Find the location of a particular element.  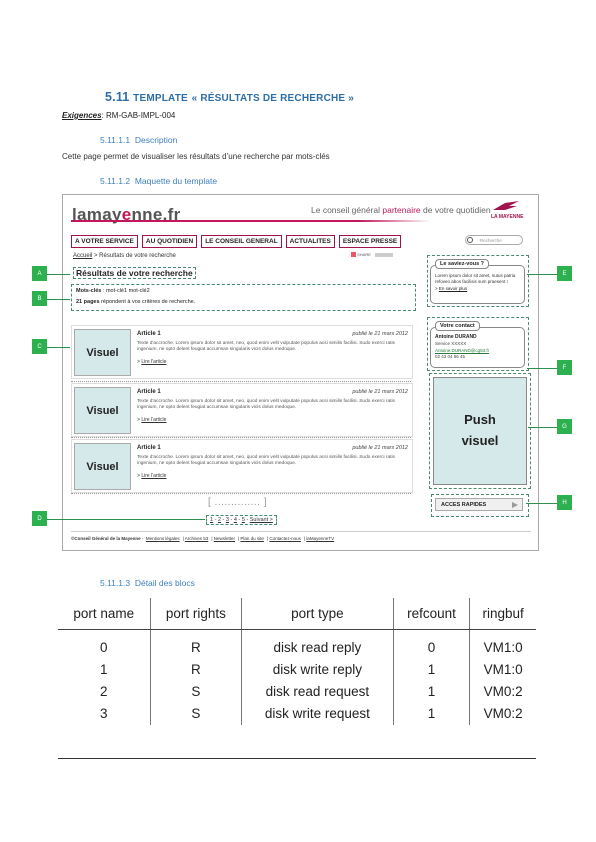

know-link: > En savoir plus is located at coordinates (477, 288).